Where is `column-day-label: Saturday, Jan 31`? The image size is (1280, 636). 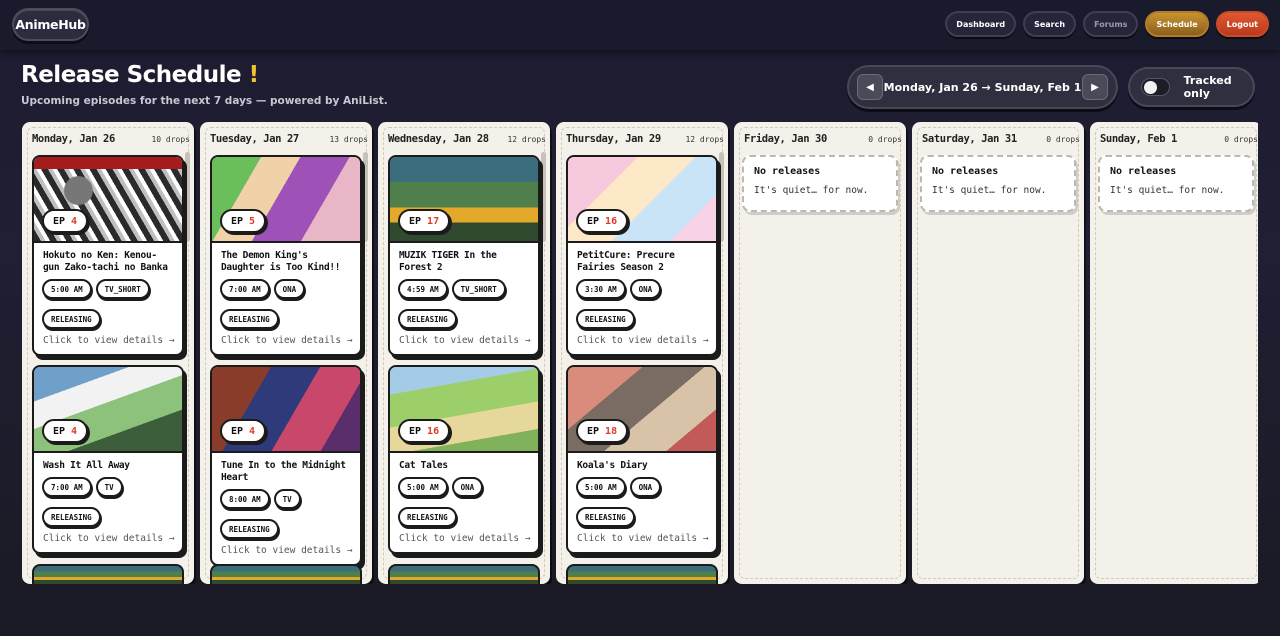
column-day-label: Saturday, Jan 31 is located at coordinates (969, 139).